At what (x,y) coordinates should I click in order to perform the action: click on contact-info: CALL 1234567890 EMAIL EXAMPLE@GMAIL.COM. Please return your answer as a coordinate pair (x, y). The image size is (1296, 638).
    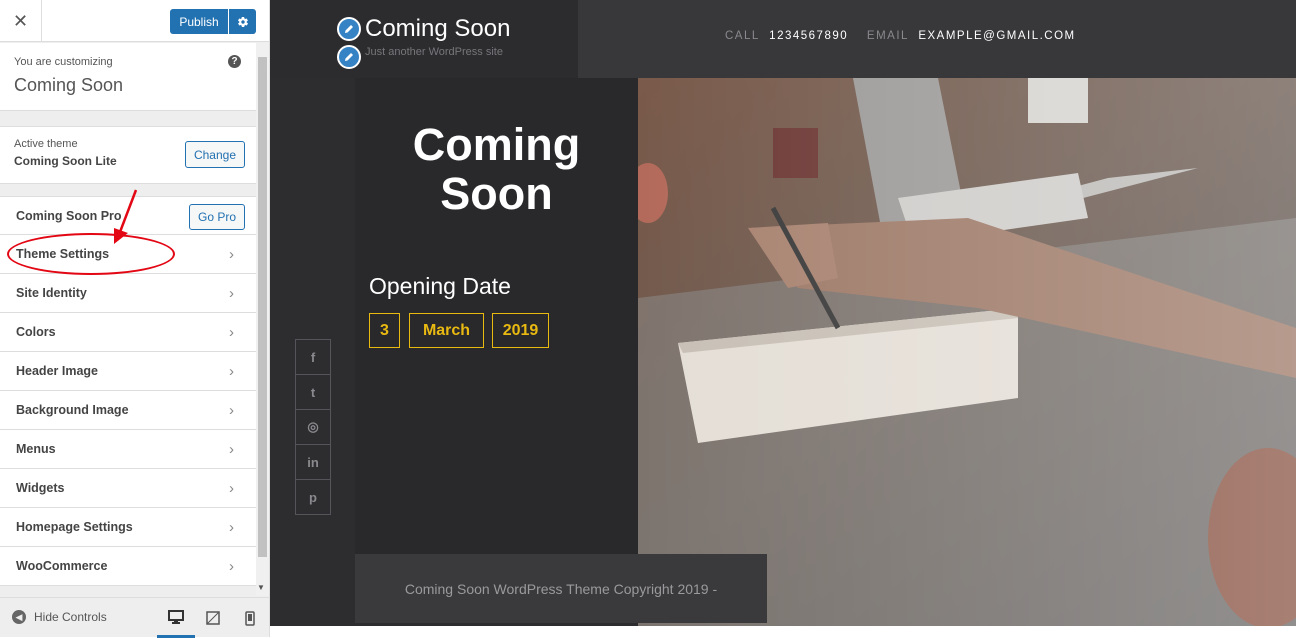
    Looking at the image, I should click on (900, 36).